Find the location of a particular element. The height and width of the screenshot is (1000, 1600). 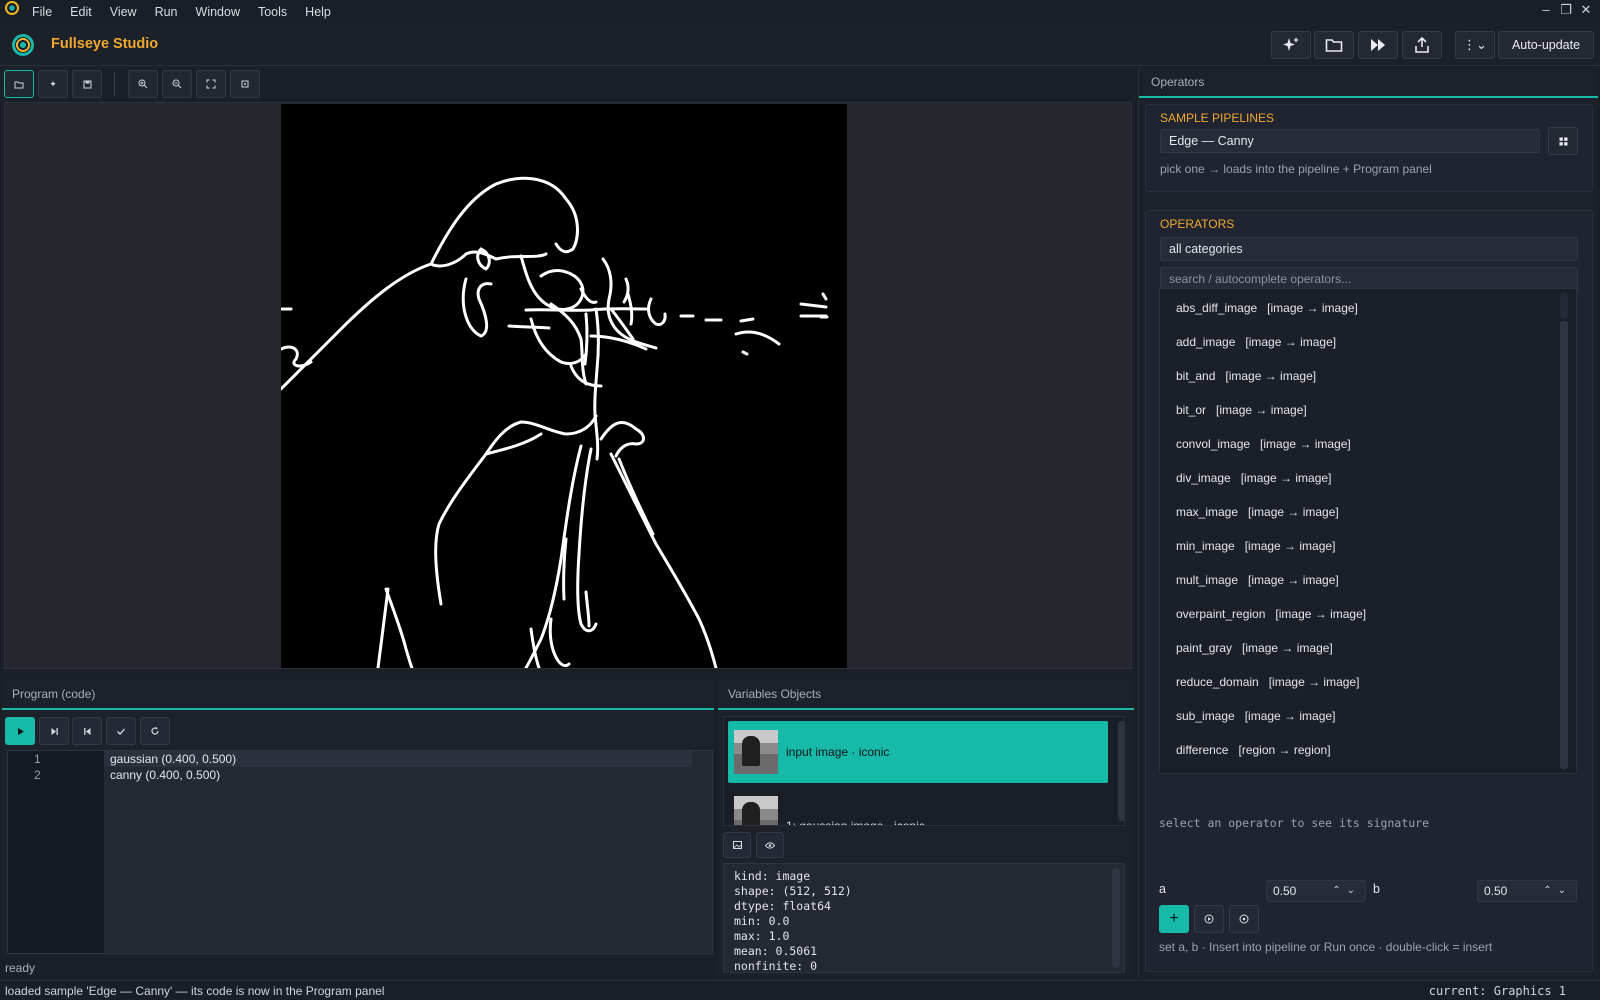

step-back-button is located at coordinates (87, 731).